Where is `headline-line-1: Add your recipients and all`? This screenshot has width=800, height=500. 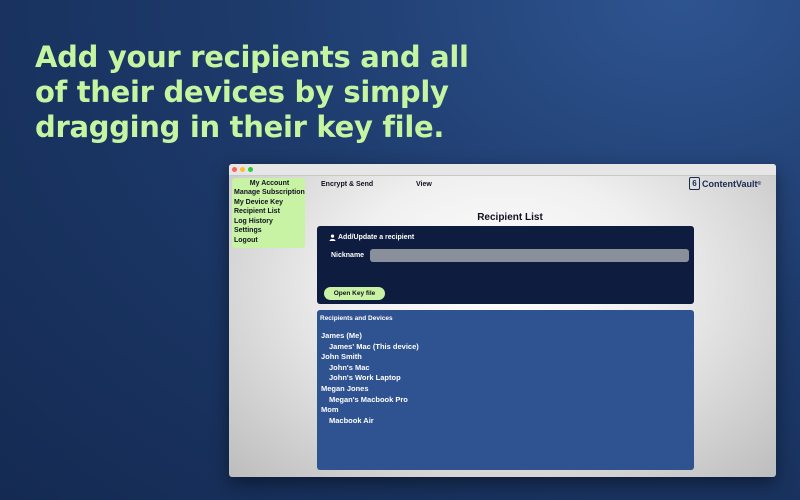 headline-line-1: Add your recipients and all is located at coordinates (252, 57).